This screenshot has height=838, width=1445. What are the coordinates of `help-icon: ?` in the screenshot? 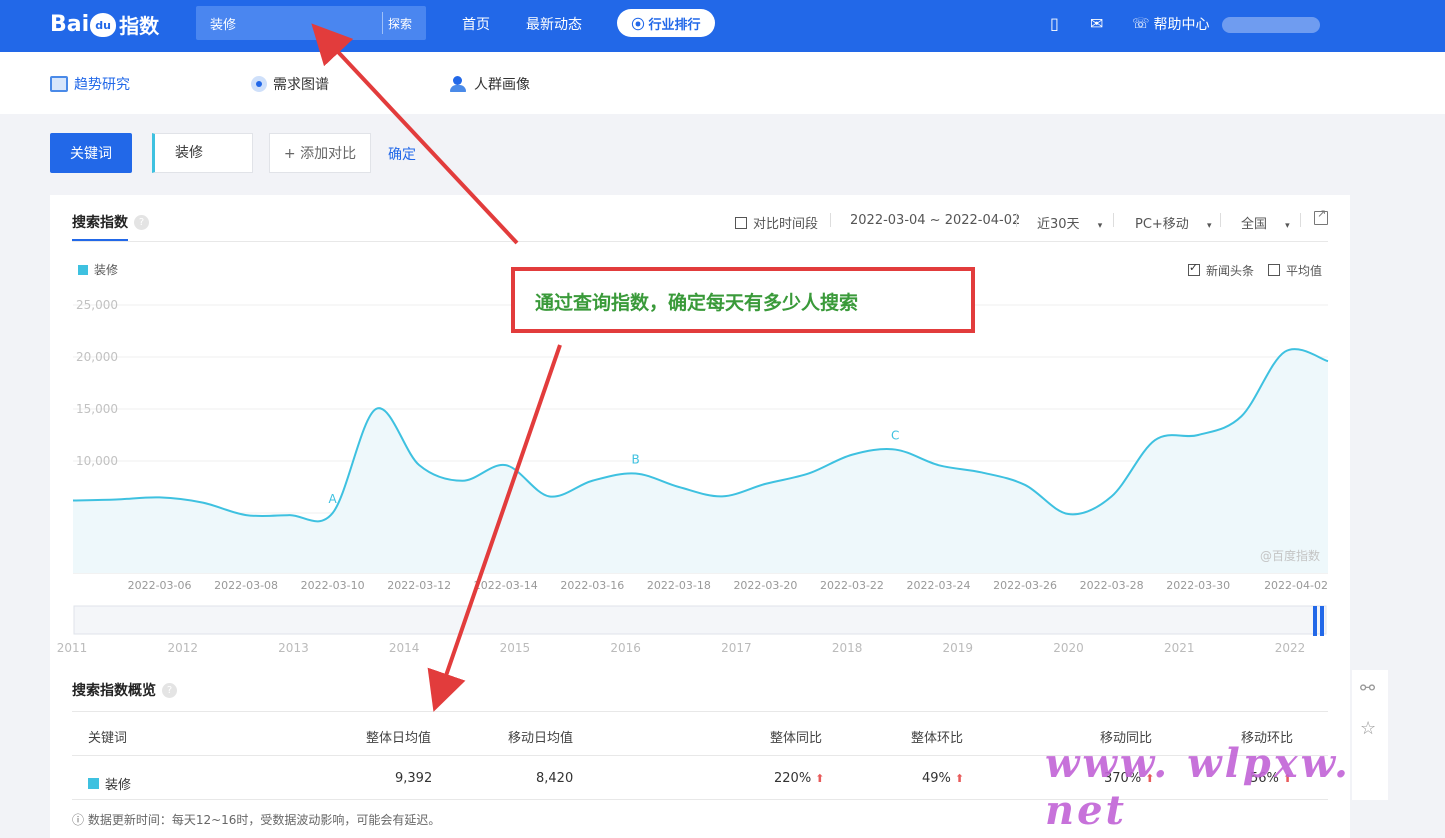 It's located at (169, 690).